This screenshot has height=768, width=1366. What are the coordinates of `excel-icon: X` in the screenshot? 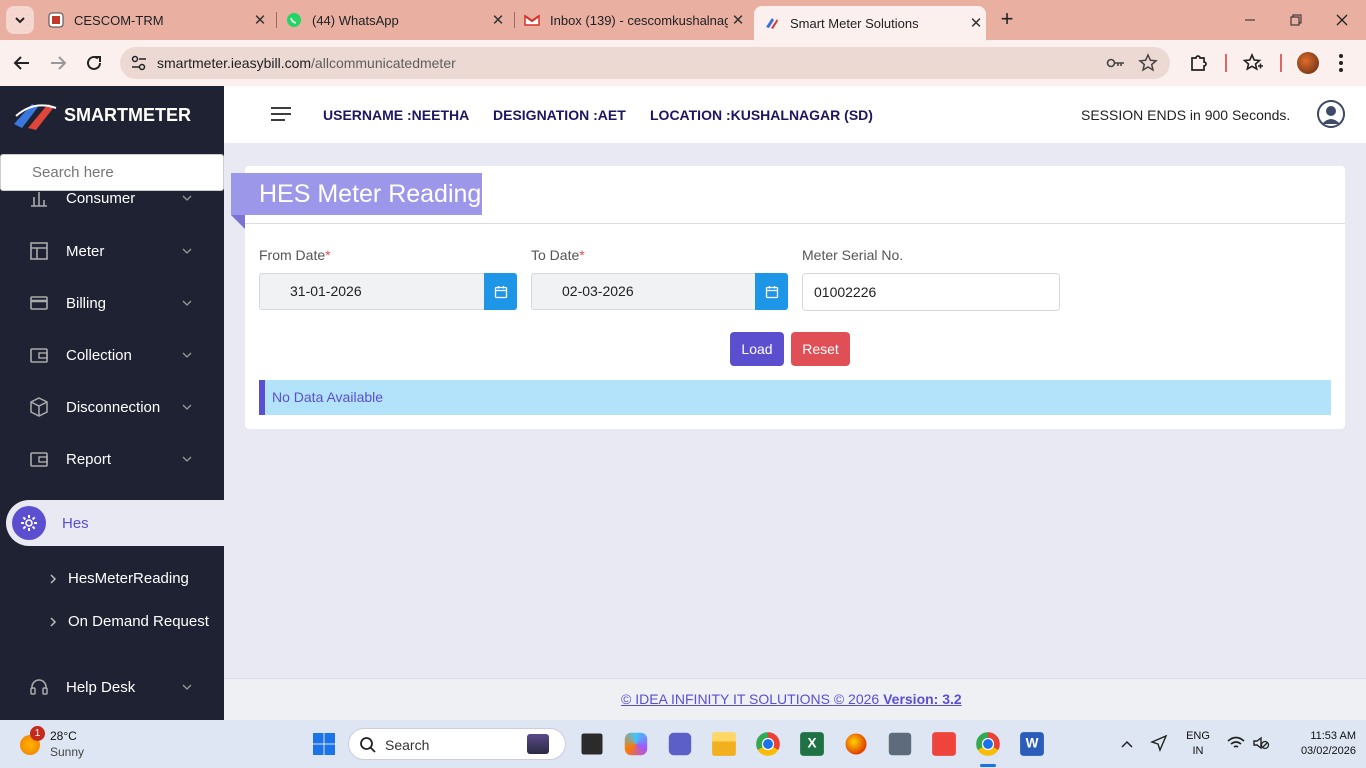 It's located at (812, 744).